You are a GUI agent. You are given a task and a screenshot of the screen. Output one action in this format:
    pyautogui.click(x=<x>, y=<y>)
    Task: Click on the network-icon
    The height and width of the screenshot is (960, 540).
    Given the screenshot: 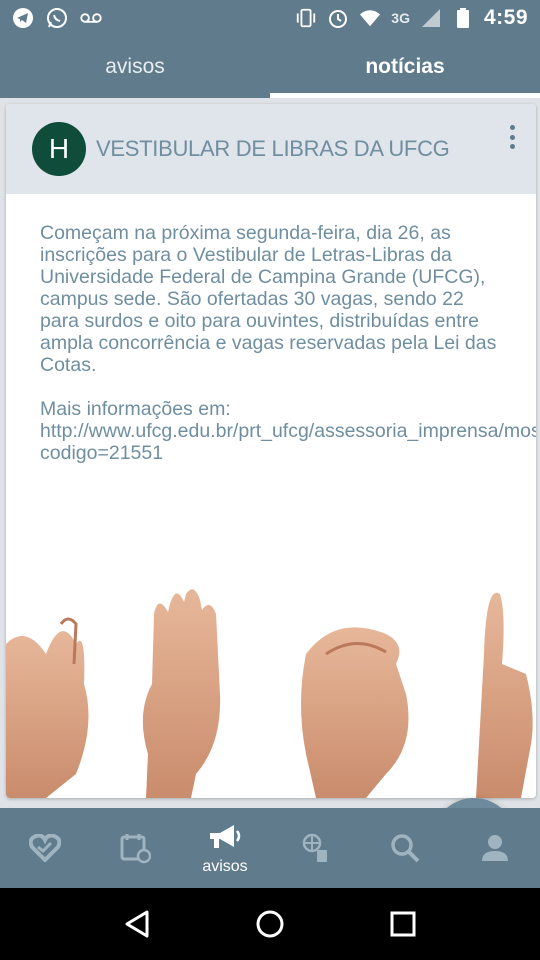 What is the action you would take?
    pyautogui.click(x=315, y=848)
    